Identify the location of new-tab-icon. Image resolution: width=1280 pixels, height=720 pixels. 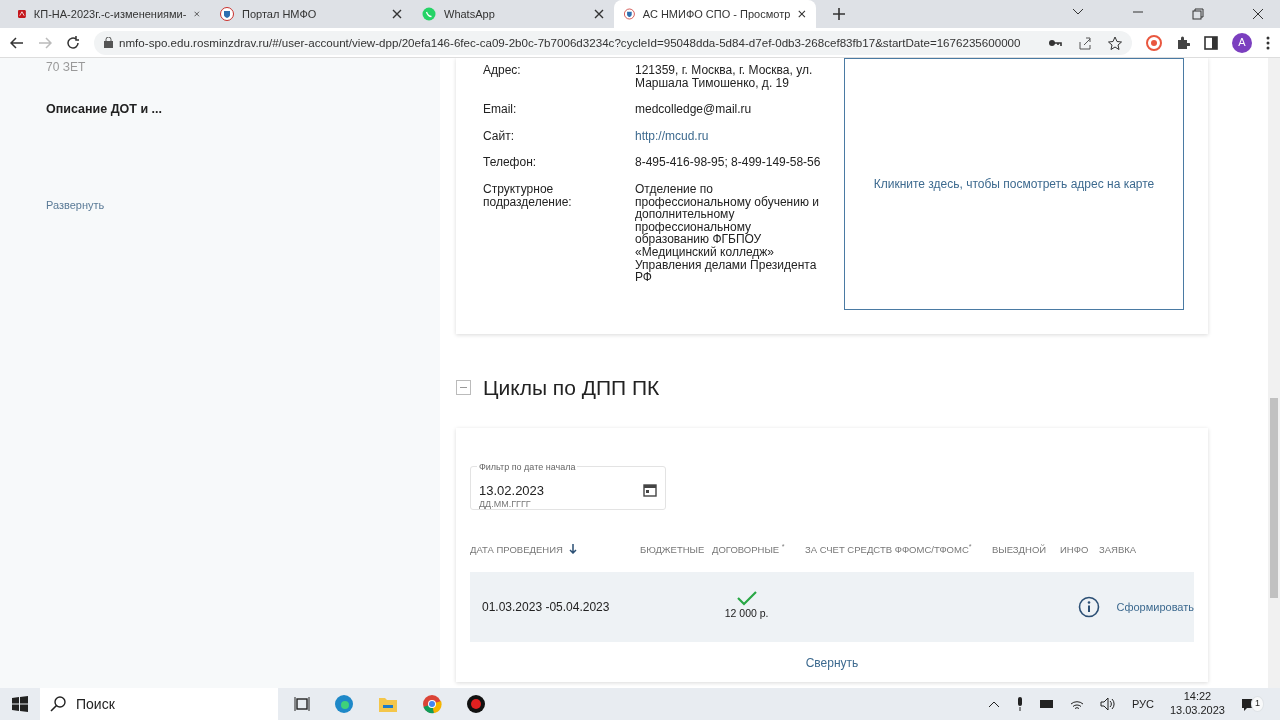
(839, 14).